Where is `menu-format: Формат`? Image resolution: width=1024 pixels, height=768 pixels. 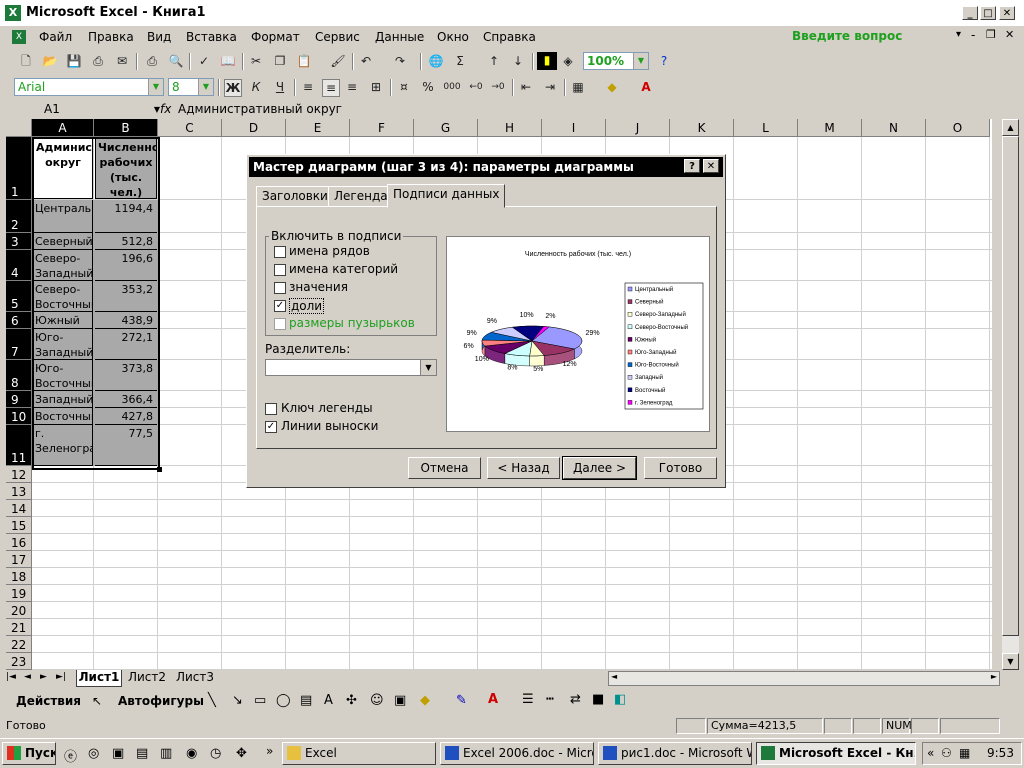 menu-format: Формат is located at coordinates (275, 37).